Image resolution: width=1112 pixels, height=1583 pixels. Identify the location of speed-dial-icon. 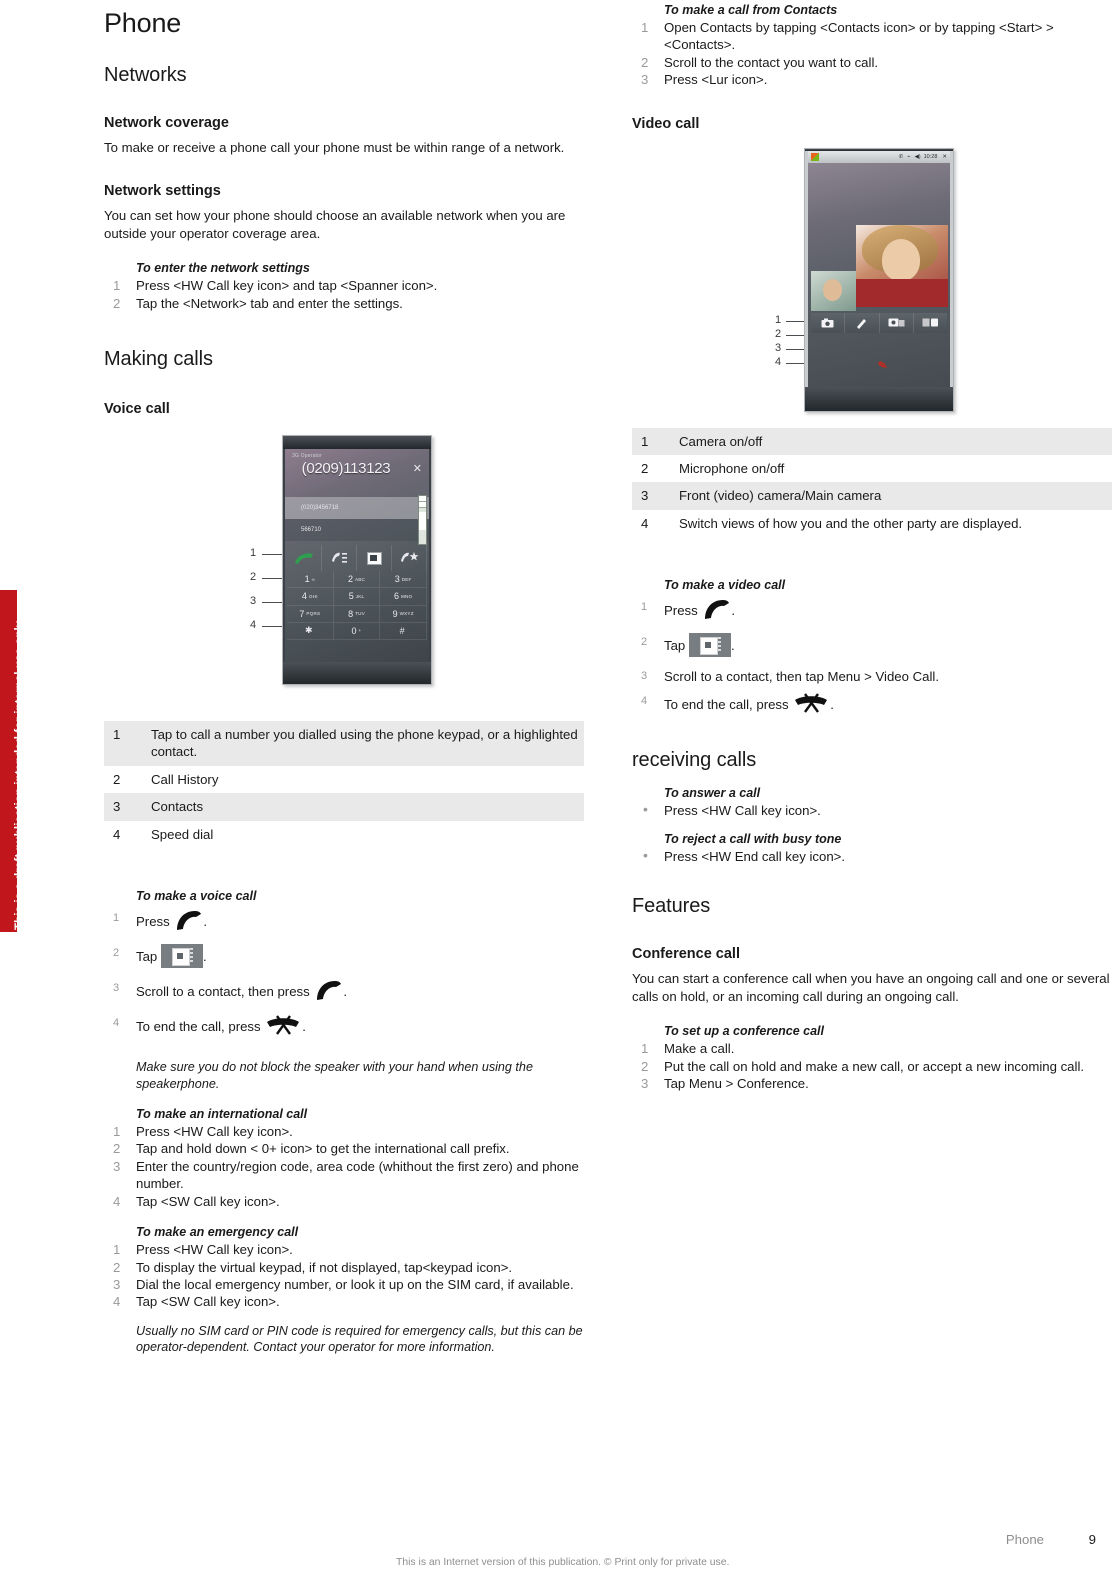
(409, 558).